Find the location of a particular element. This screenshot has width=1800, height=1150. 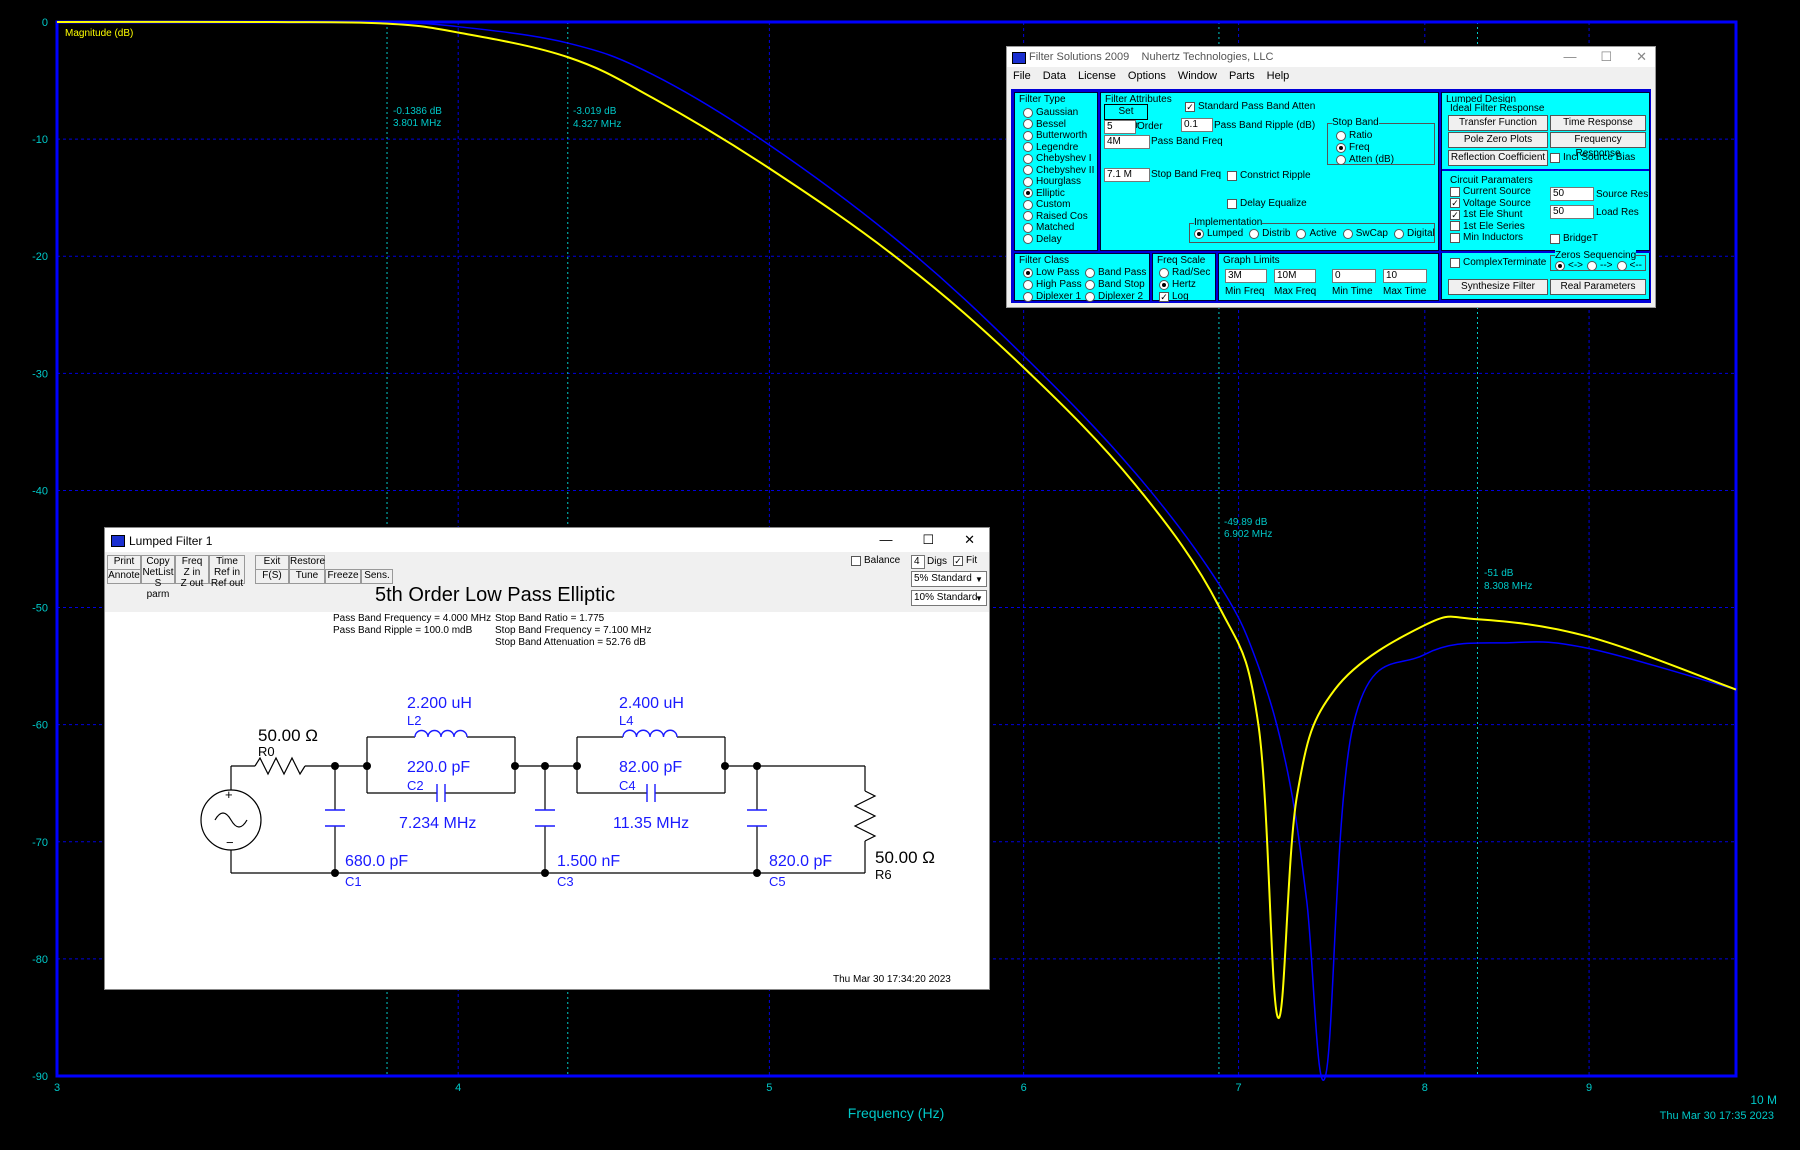

stop-band-freq-input: 7.1 M is located at coordinates (1127, 175).